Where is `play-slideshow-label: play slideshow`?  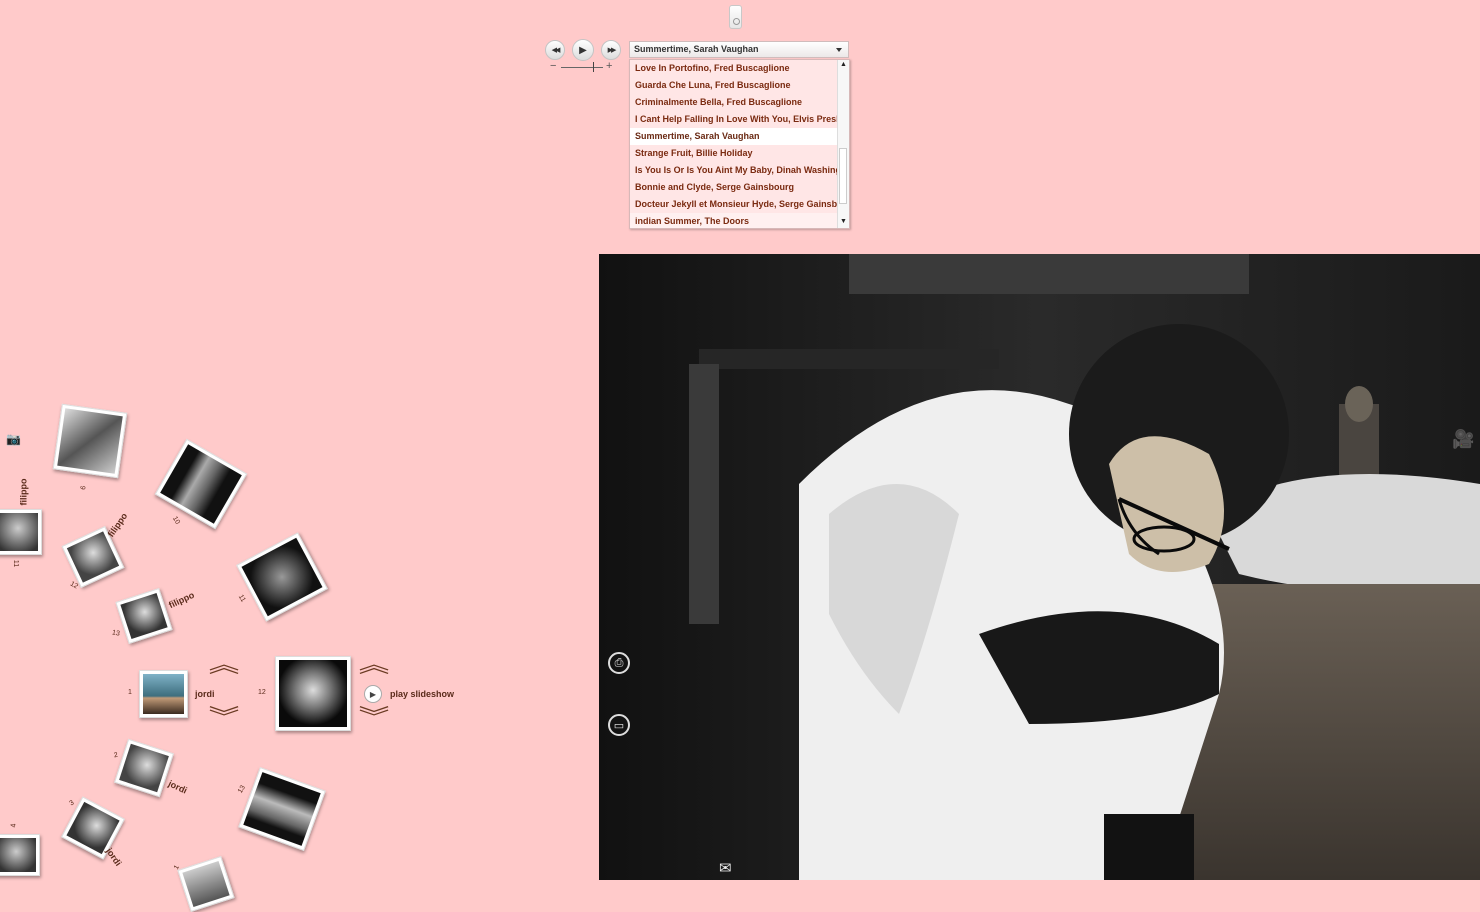
play-slideshow-label: play slideshow is located at coordinates (422, 694).